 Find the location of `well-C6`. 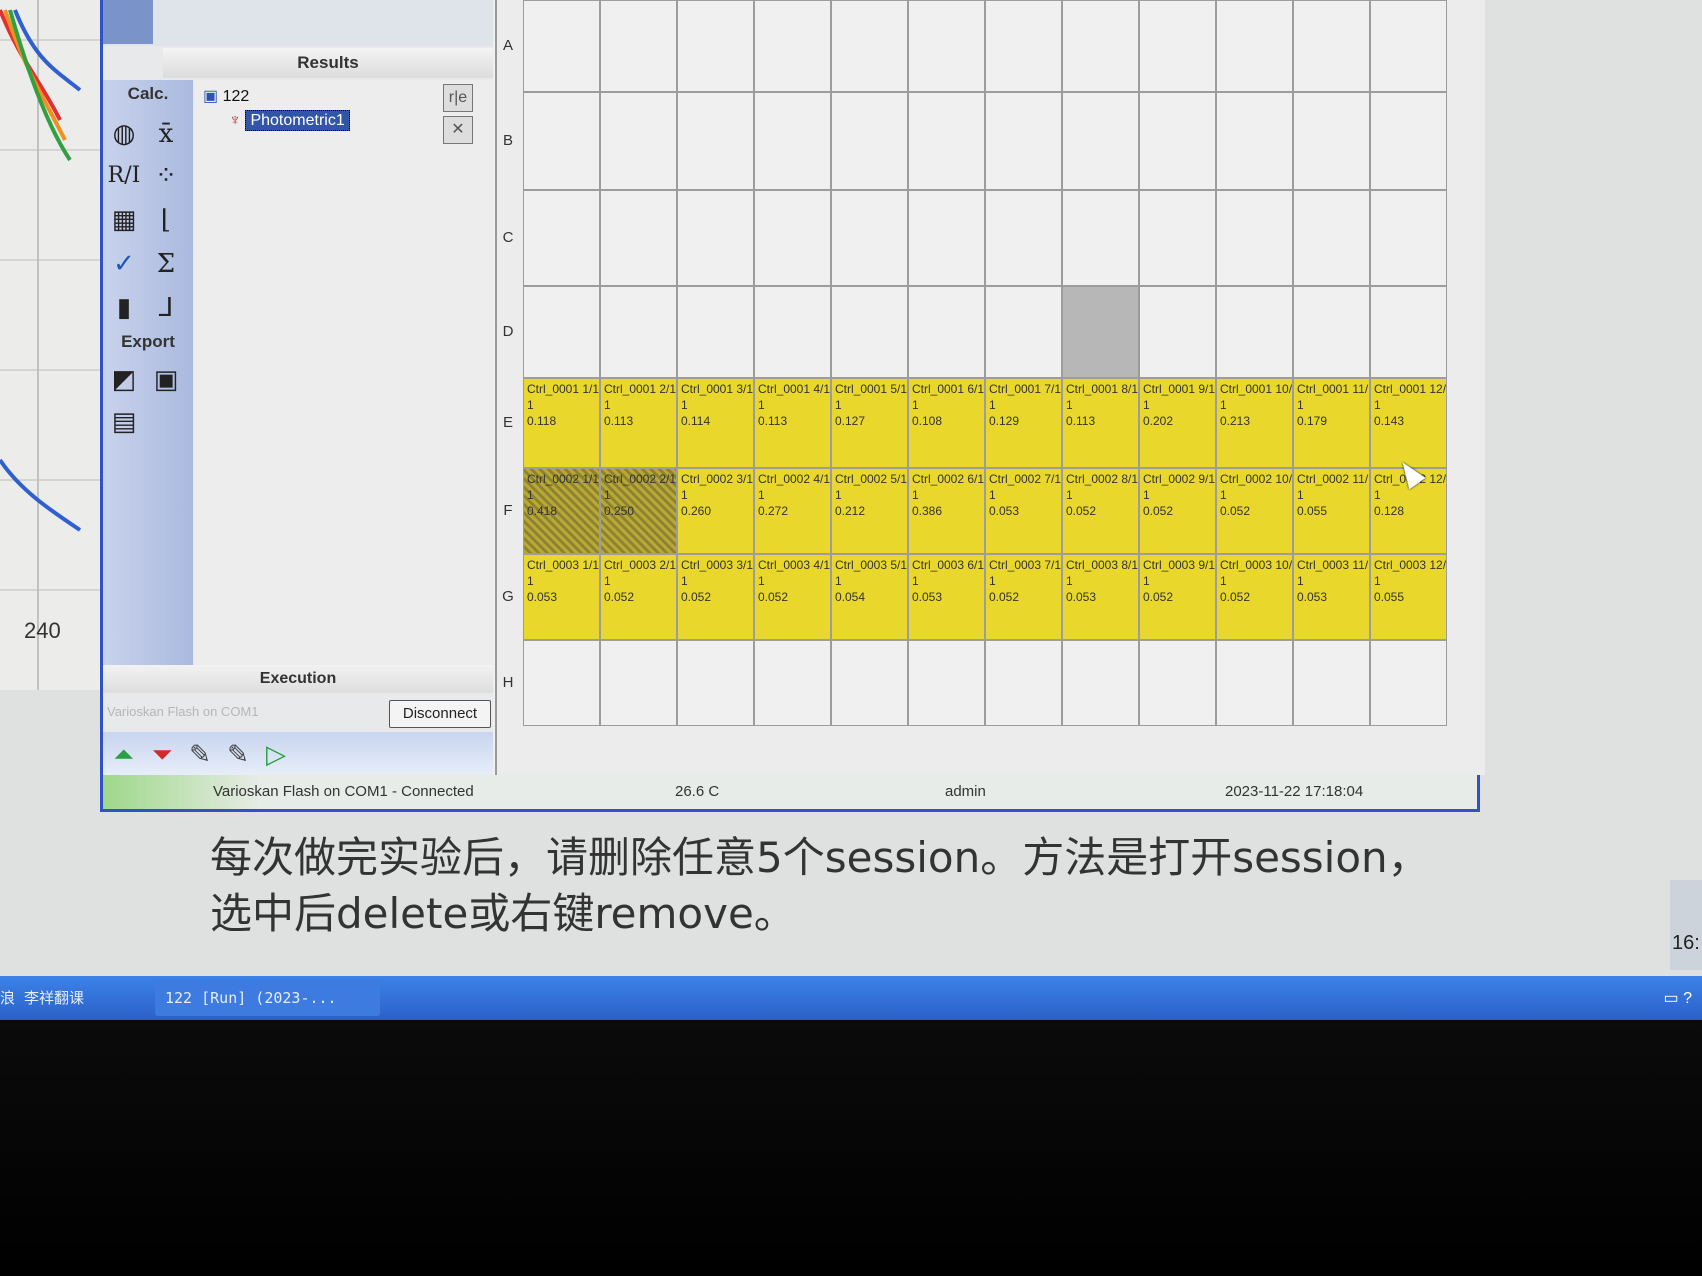

well-C6 is located at coordinates (946, 238).